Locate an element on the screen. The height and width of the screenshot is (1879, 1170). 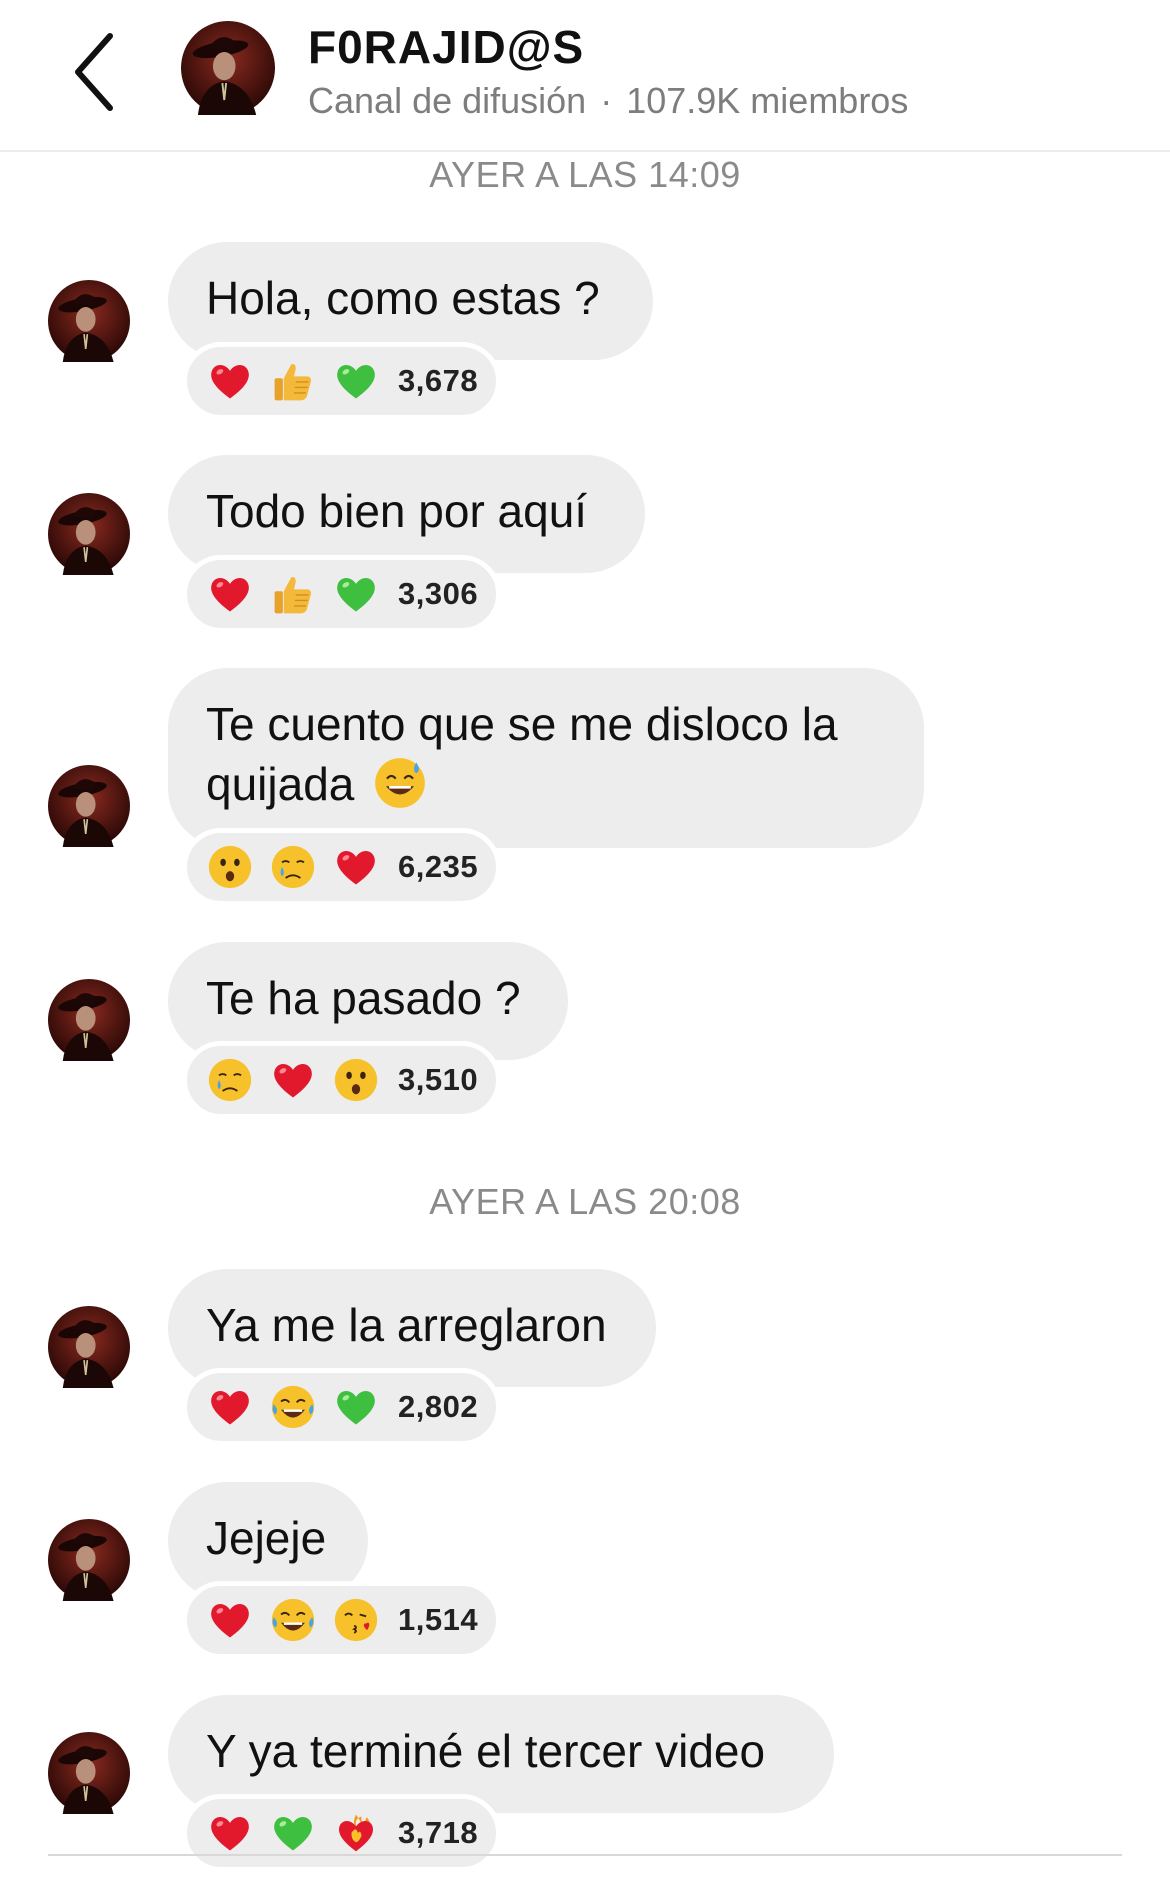
bottom-divider is located at coordinates (585, 1855).